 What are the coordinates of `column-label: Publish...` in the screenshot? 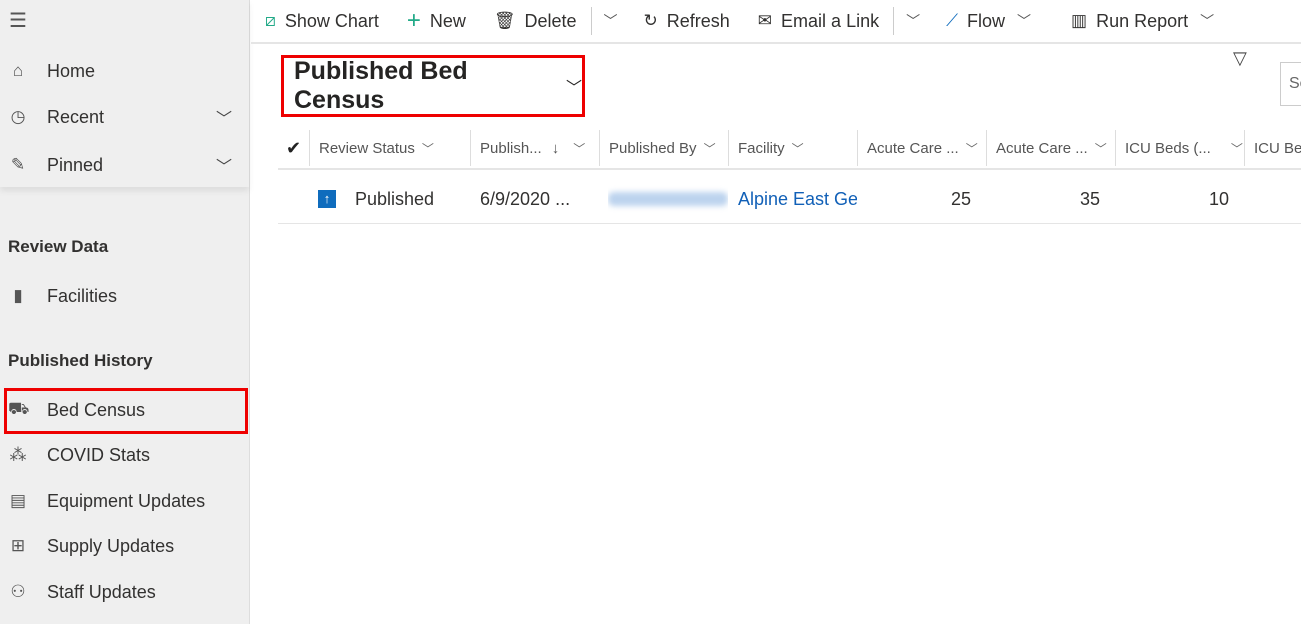 It's located at (511, 148).